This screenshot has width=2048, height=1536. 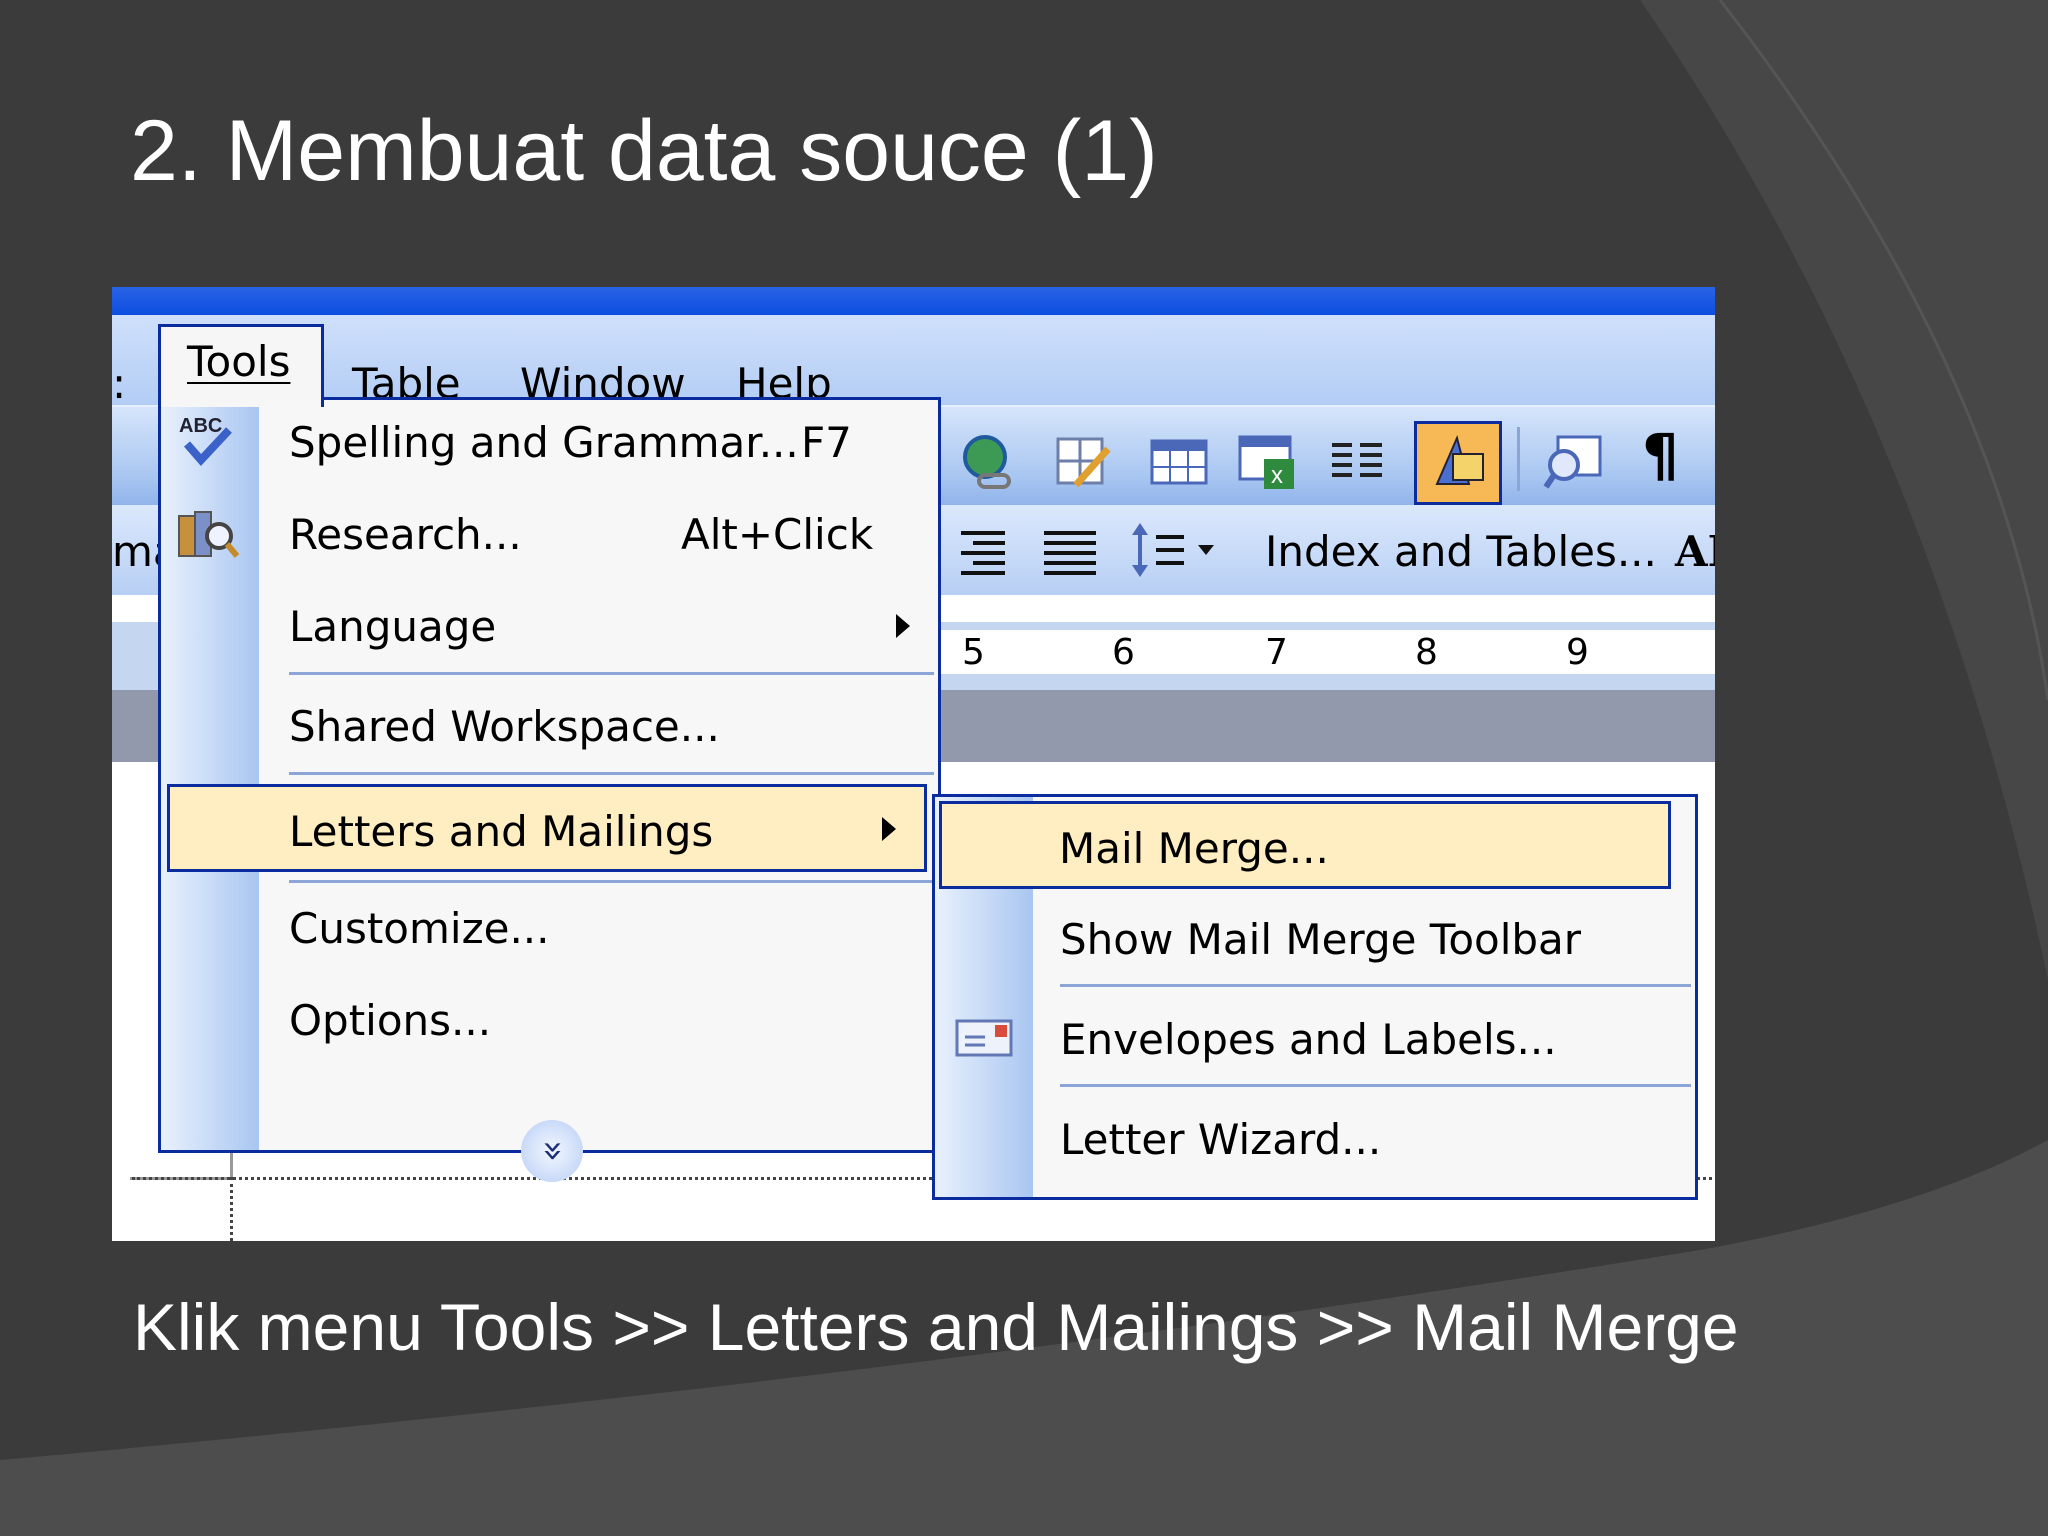 I want to click on toolbar-partial-right: AI, so click(x=1695, y=551).